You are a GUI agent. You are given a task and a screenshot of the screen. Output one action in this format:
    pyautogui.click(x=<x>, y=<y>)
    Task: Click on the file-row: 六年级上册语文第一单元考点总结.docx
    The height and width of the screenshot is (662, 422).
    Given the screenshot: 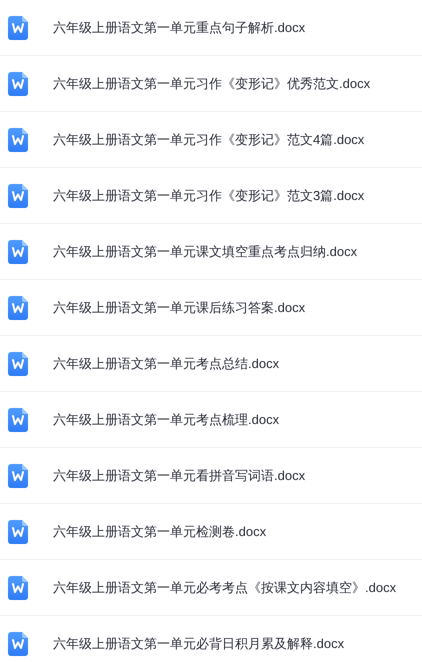 What is the action you would take?
    pyautogui.click(x=211, y=364)
    